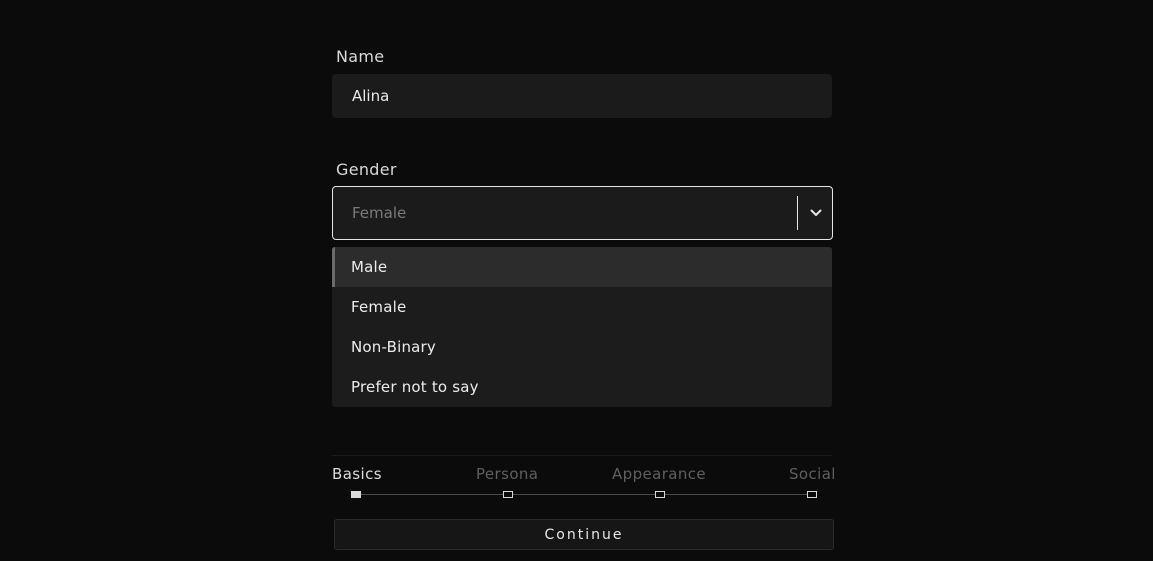 This screenshot has width=1153, height=561. I want to click on name-field-container, so click(582, 96).